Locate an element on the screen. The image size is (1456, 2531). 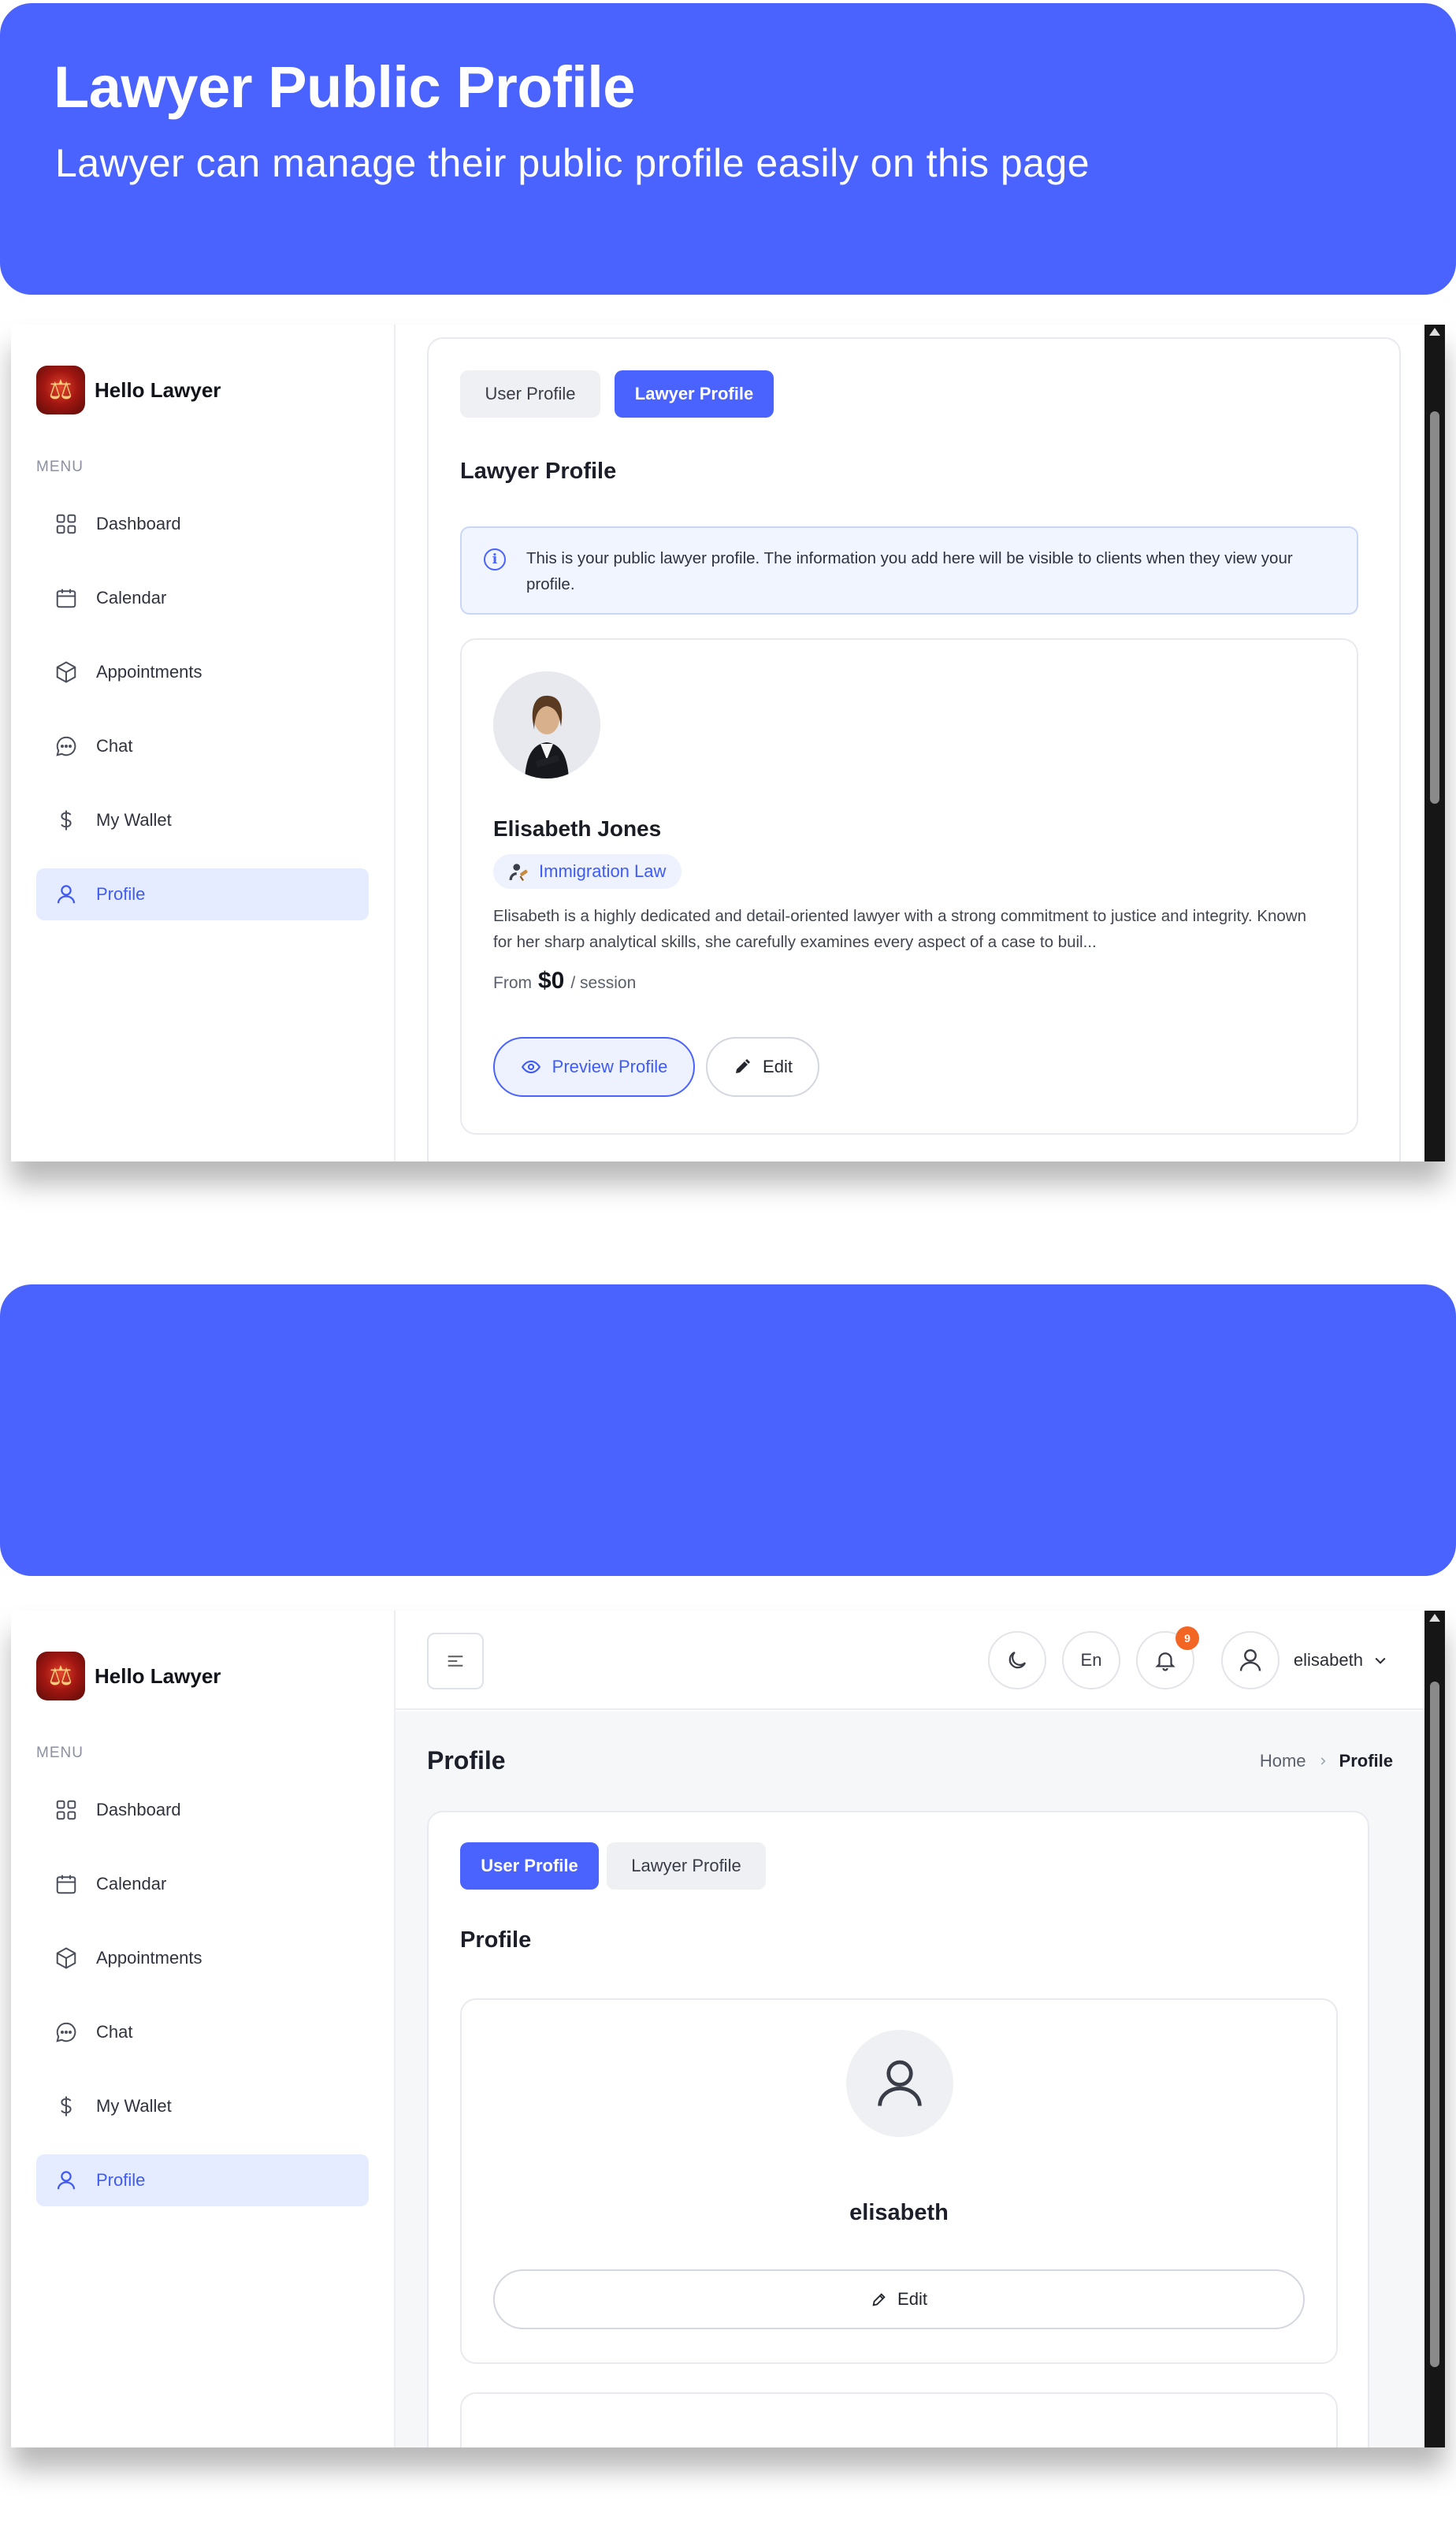
notifications-button: 9 is located at coordinates (1167, 1658).